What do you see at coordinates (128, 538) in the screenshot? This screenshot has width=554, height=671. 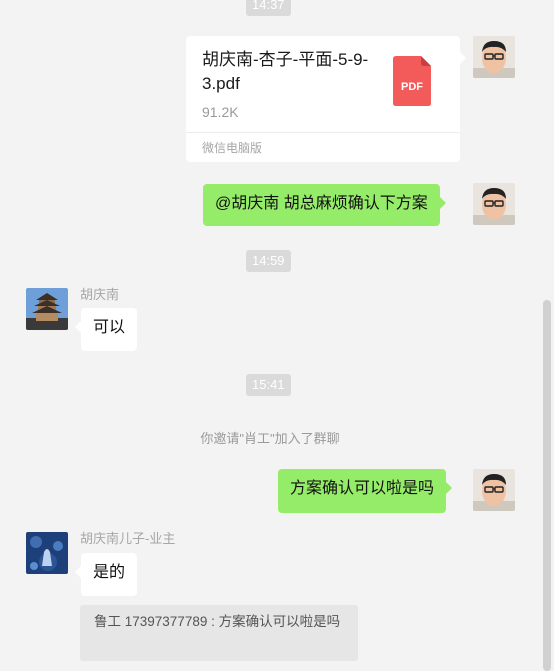 I see `sender-name: 胡庆南儿子-业主` at bounding box center [128, 538].